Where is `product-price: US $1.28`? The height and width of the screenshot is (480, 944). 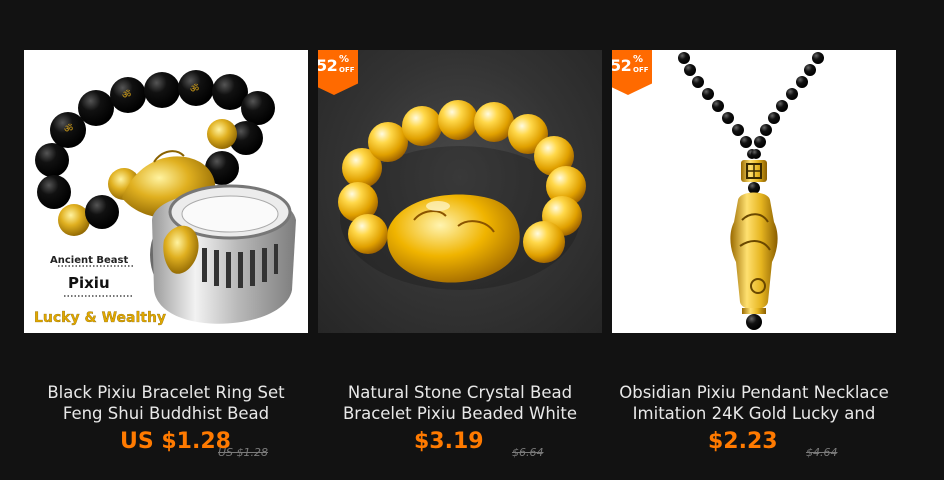 product-price: US $1.28 is located at coordinates (175, 441).